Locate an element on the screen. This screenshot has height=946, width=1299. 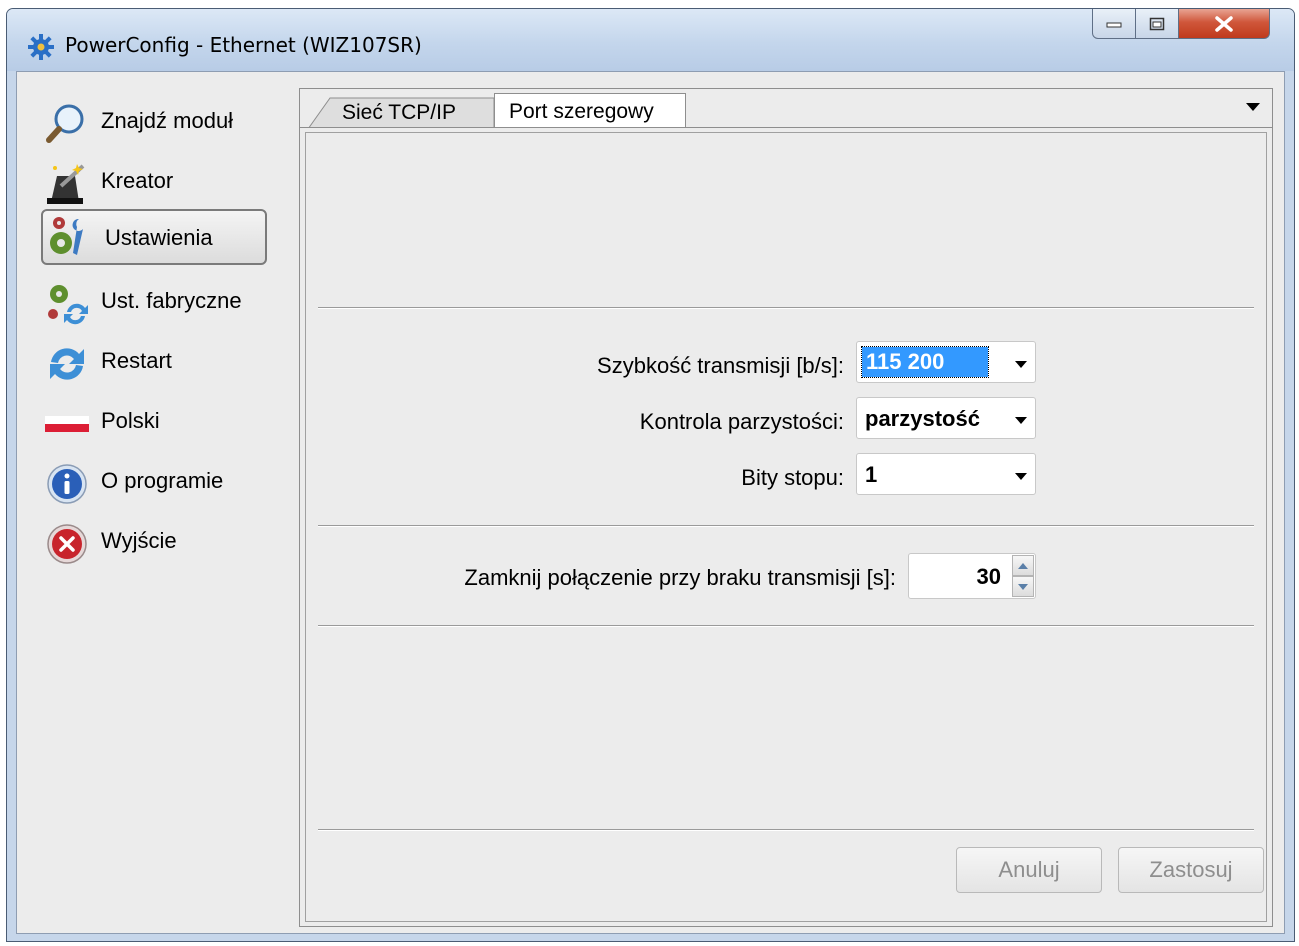
stop-bits-select: 1 is located at coordinates (946, 474).